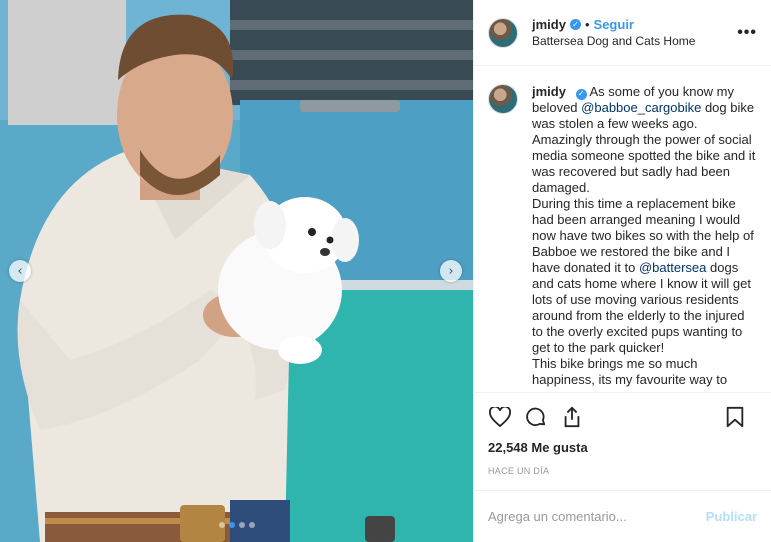 The height and width of the screenshot is (542, 771). I want to click on location-link: Battersea Dog and Cats Home, so click(613, 41).